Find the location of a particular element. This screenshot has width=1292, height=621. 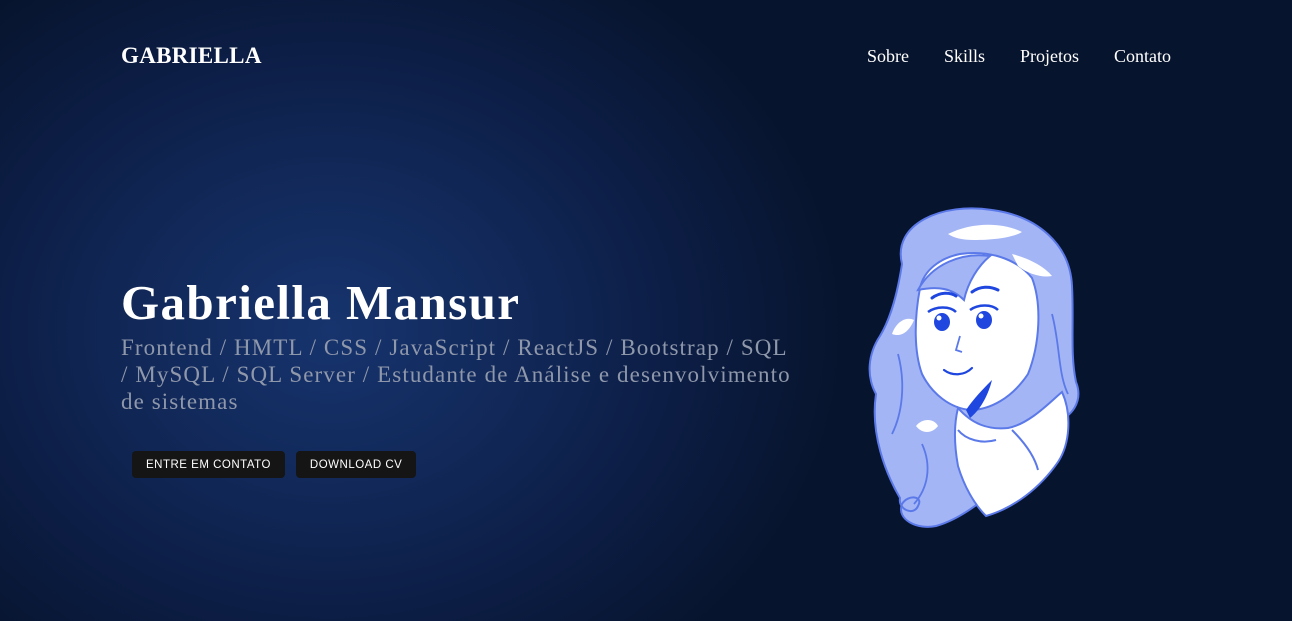

main-nav: Sobre Skills Projetos Contato is located at coordinates (1019, 56).